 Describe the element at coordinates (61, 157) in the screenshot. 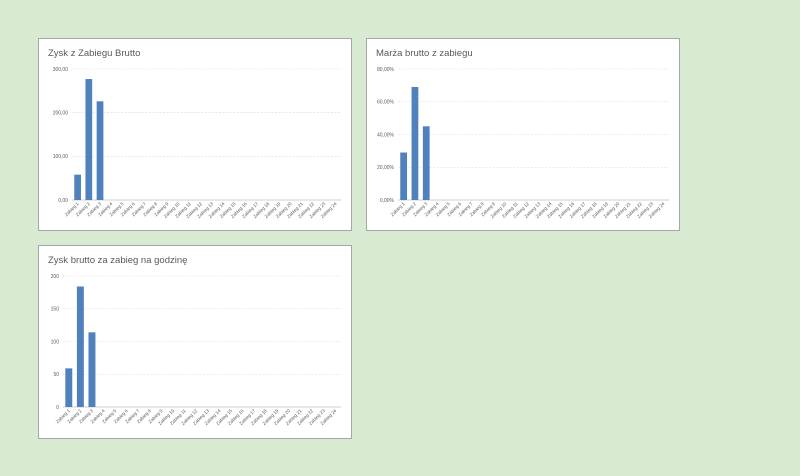

I see `y-tick-label: 100,00` at that location.